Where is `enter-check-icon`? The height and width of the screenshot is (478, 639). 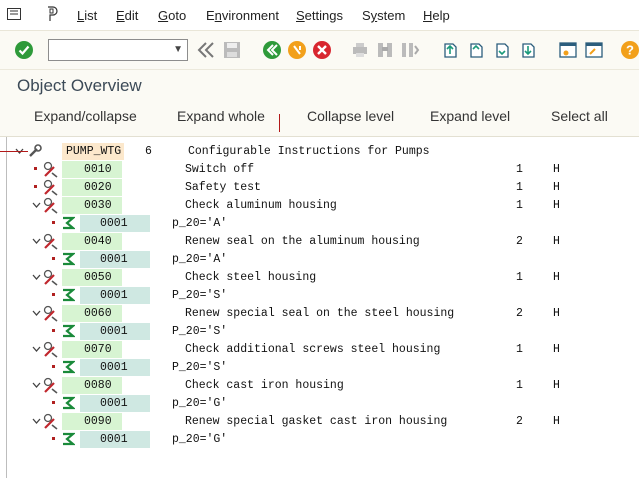
enter-check-icon is located at coordinates (24, 50).